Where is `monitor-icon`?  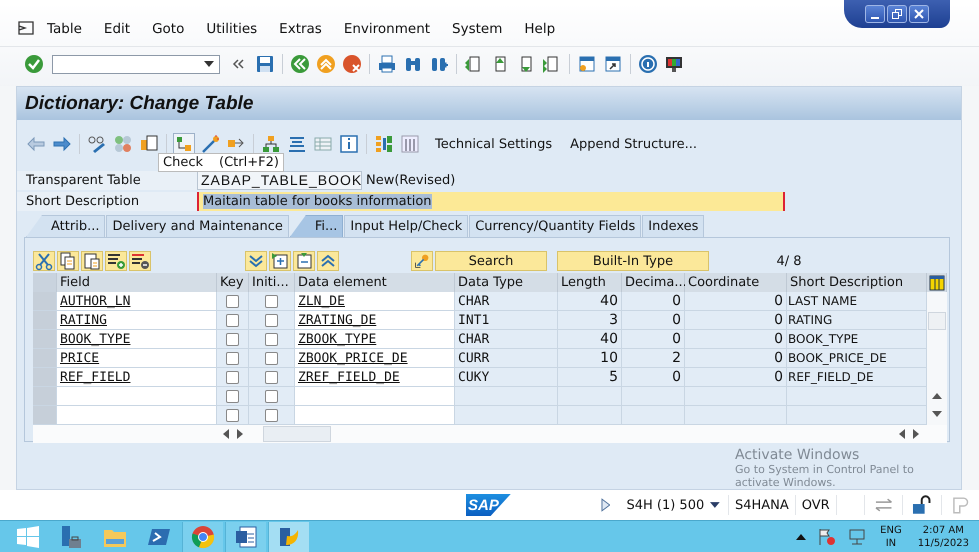
monitor-icon is located at coordinates (674, 64).